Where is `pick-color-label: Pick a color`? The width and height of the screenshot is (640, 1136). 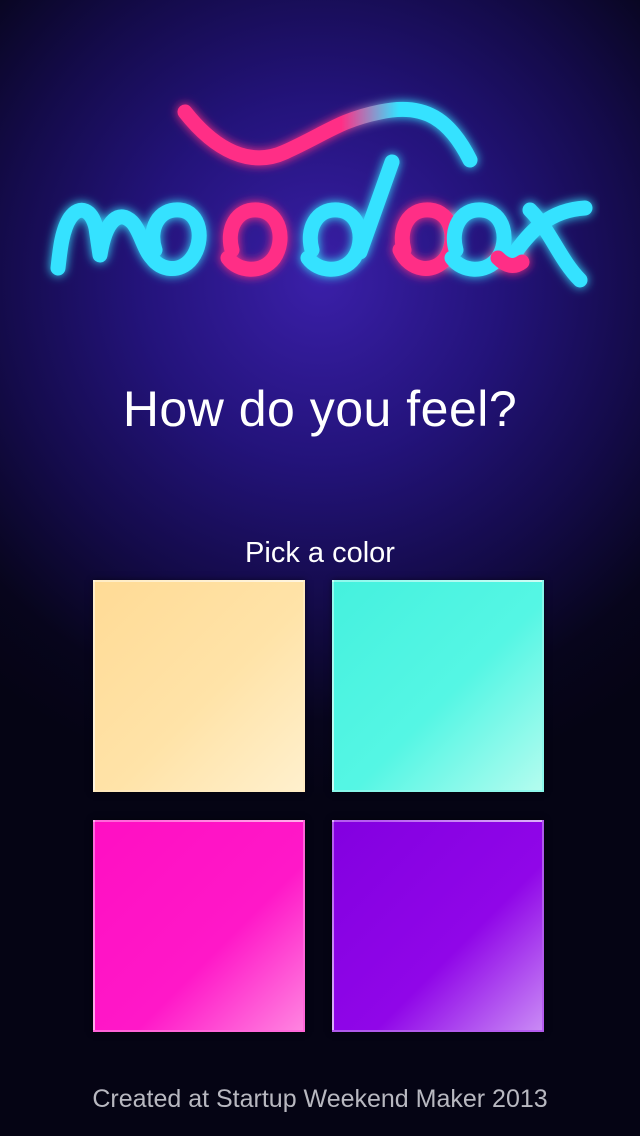 pick-color-label: Pick a color is located at coordinates (320, 553).